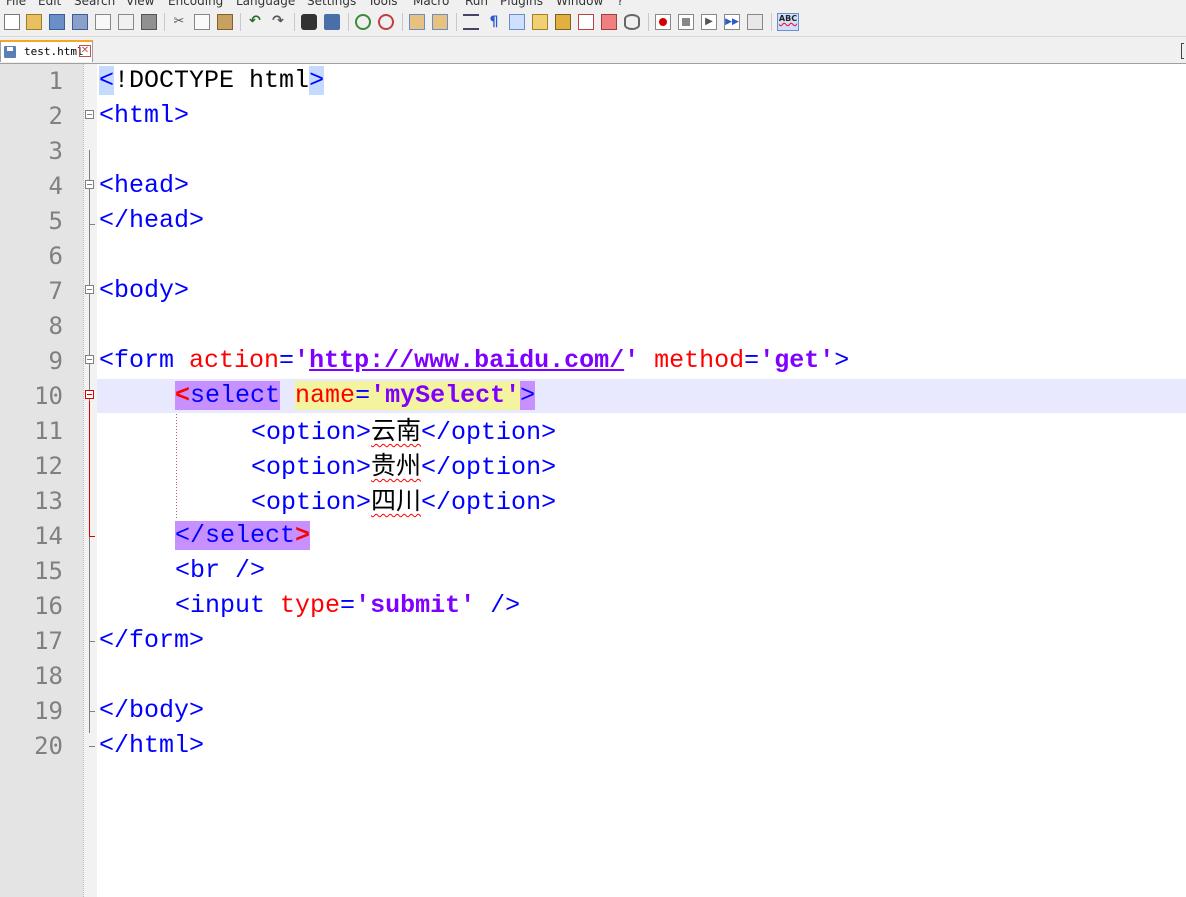 The height and width of the screenshot is (897, 1186). Describe the element at coordinates (593, 571) in the screenshot. I see `code-line-15: 15 <br />` at that location.